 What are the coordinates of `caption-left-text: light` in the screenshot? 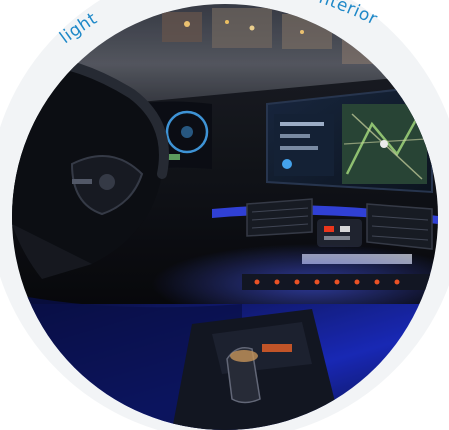 It's located at (78, 28).